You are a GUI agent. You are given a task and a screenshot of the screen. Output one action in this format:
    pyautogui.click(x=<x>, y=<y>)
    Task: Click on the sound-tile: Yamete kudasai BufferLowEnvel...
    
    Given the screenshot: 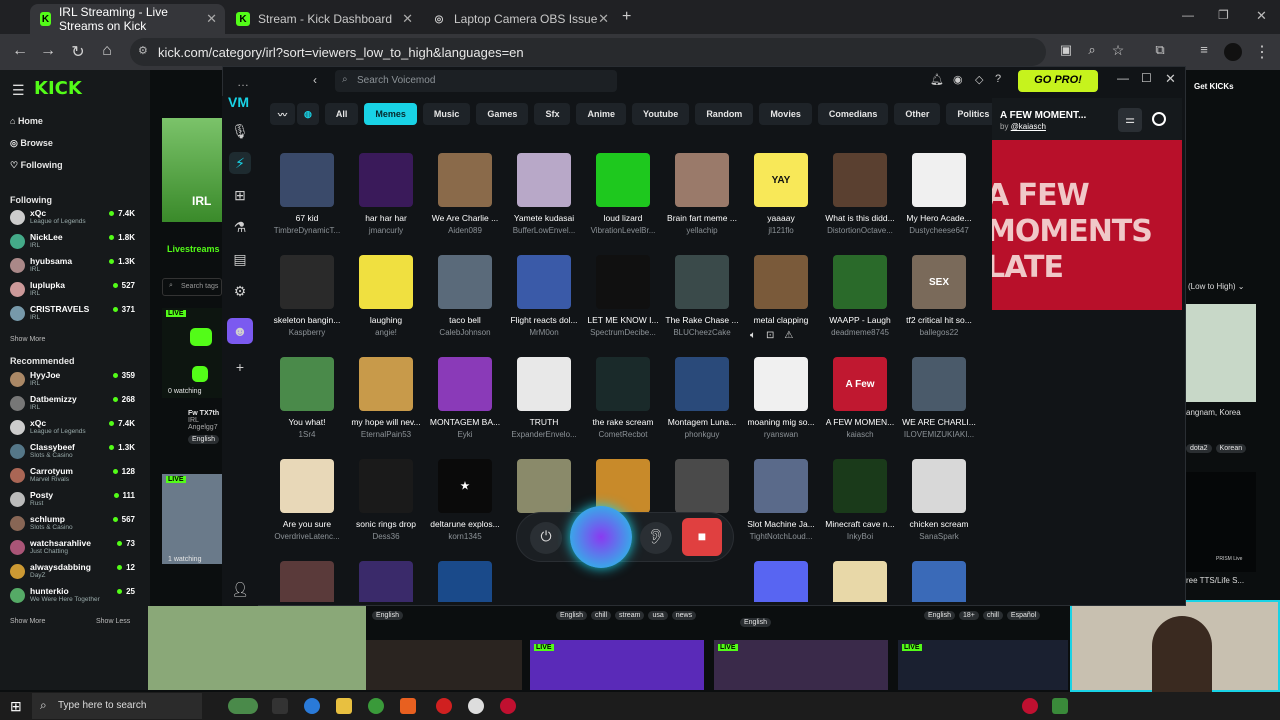 What is the action you would take?
    pyautogui.click(x=544, y=201)
    